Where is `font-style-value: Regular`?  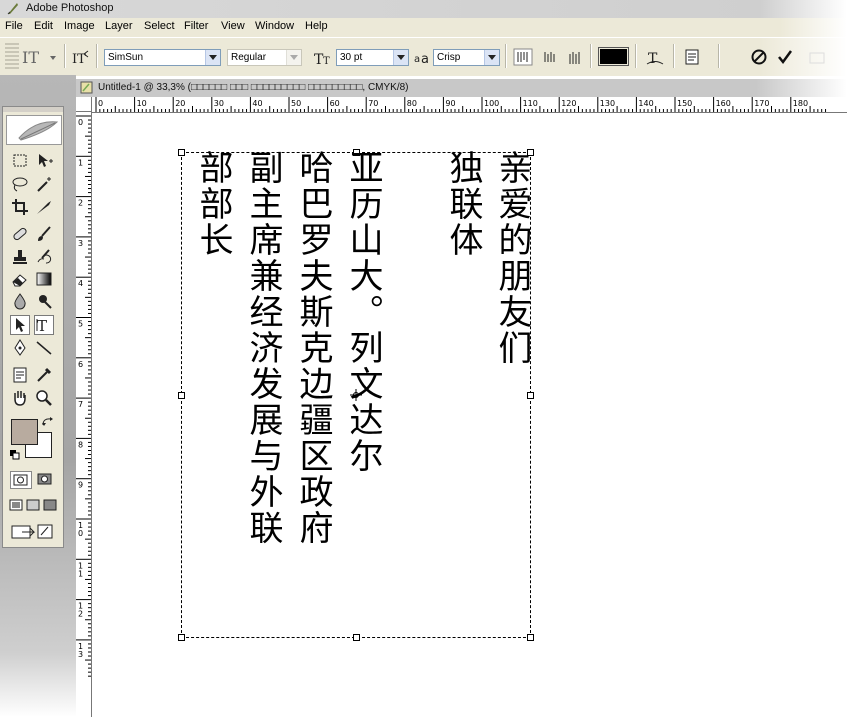 font-style-value: Regular is located at coordinates (249, 57).